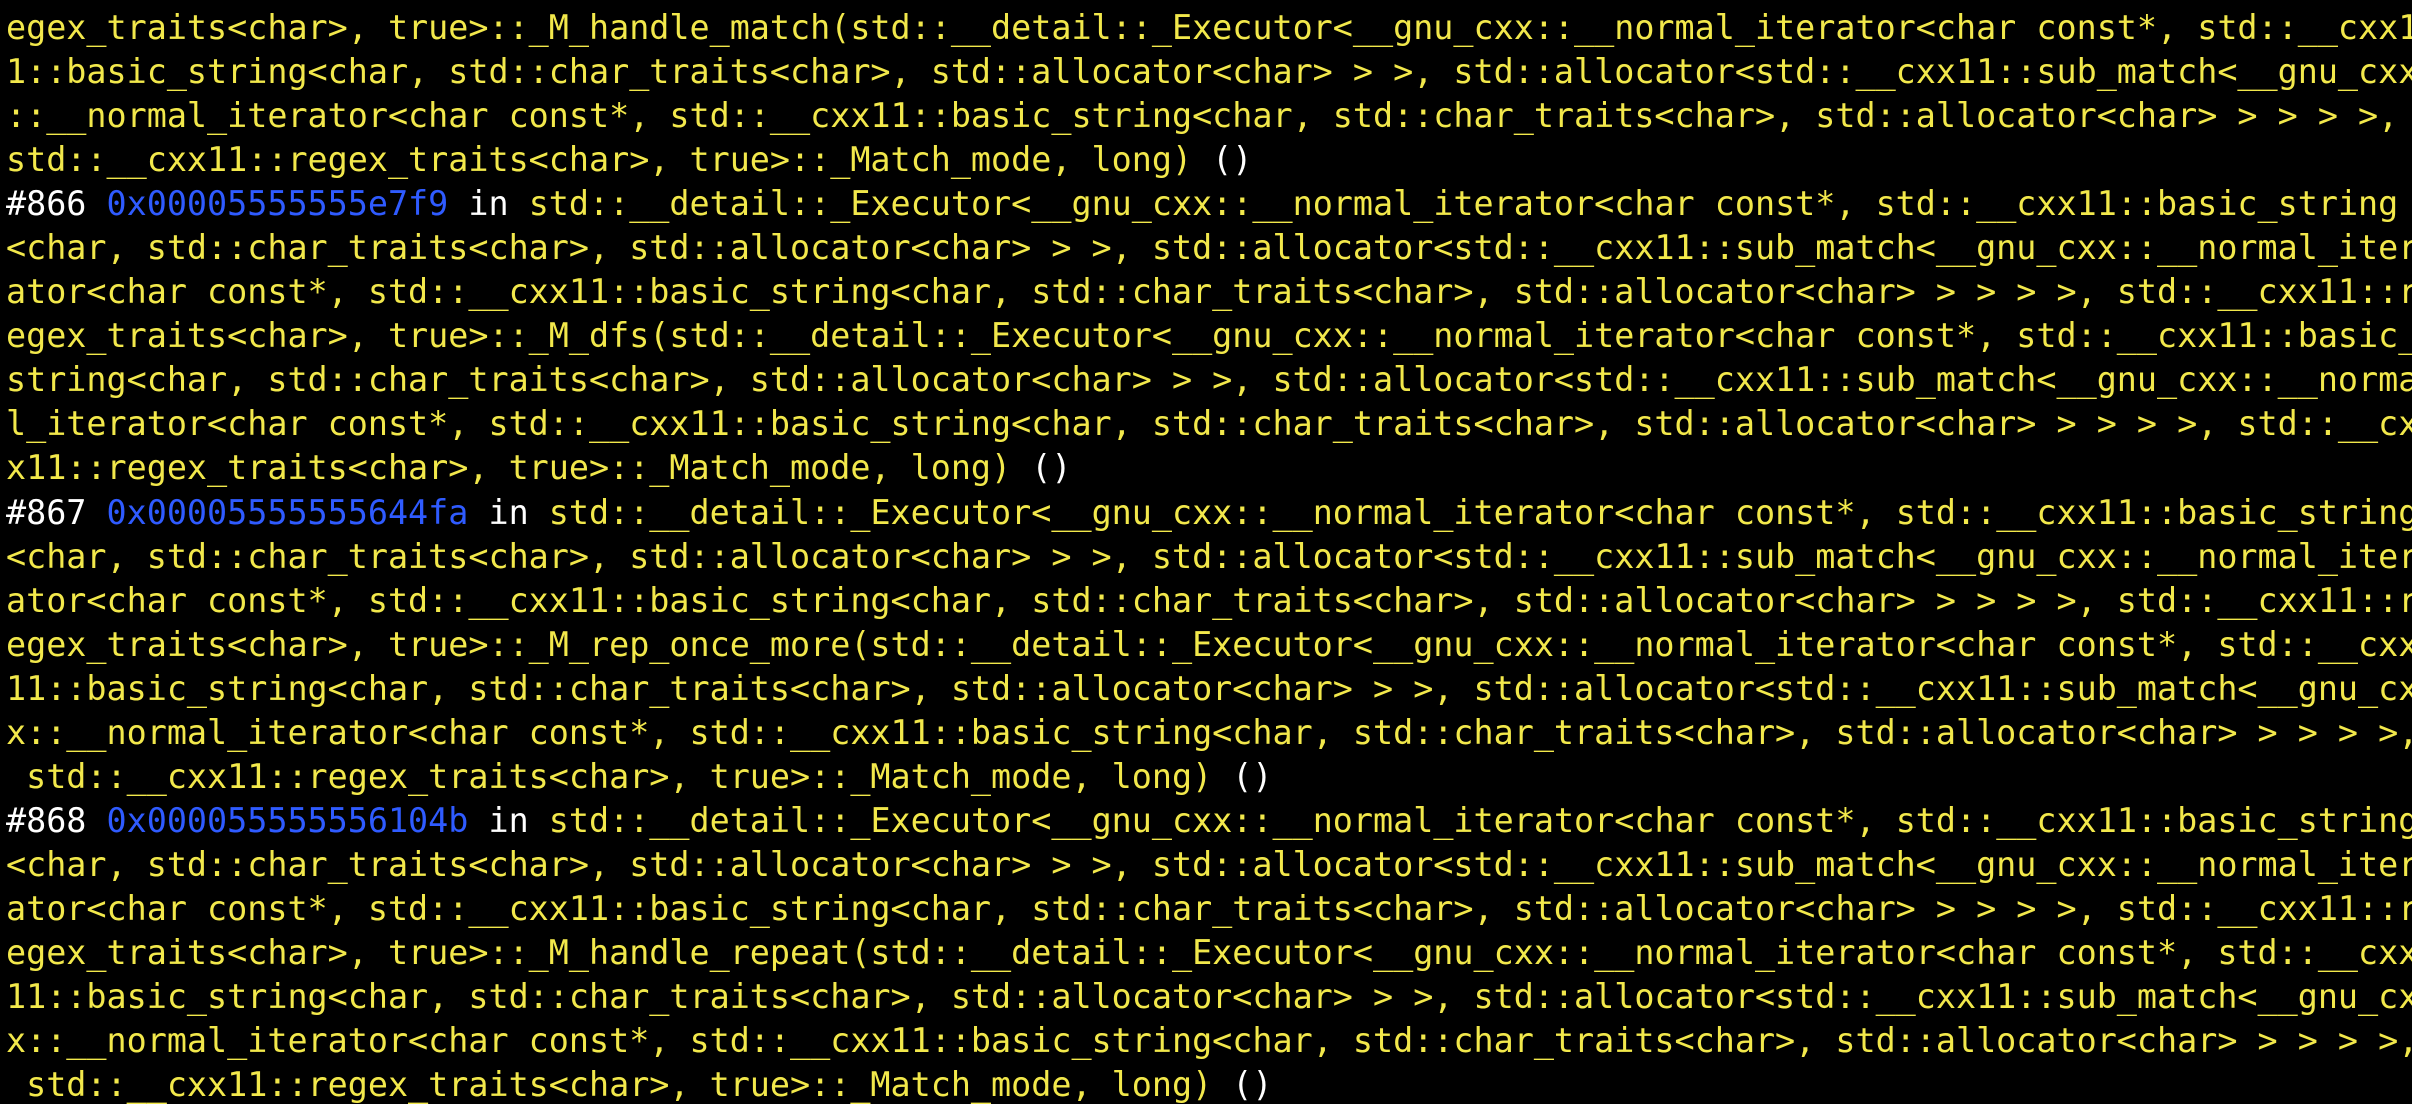  What do you see at coordinates (277, 204) in the screenshot?
I see `frame-address: 0x00005555555e7f9` at bounding box center [277, 204].